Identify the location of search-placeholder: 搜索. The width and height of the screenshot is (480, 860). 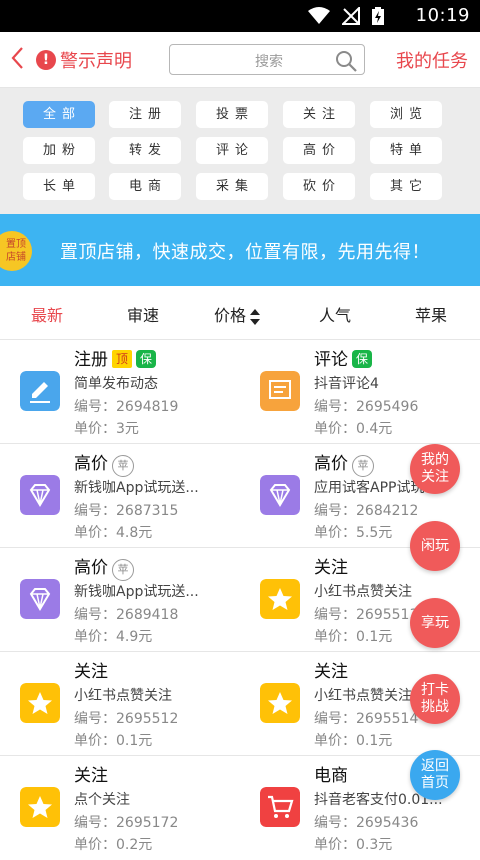
(269, 62).